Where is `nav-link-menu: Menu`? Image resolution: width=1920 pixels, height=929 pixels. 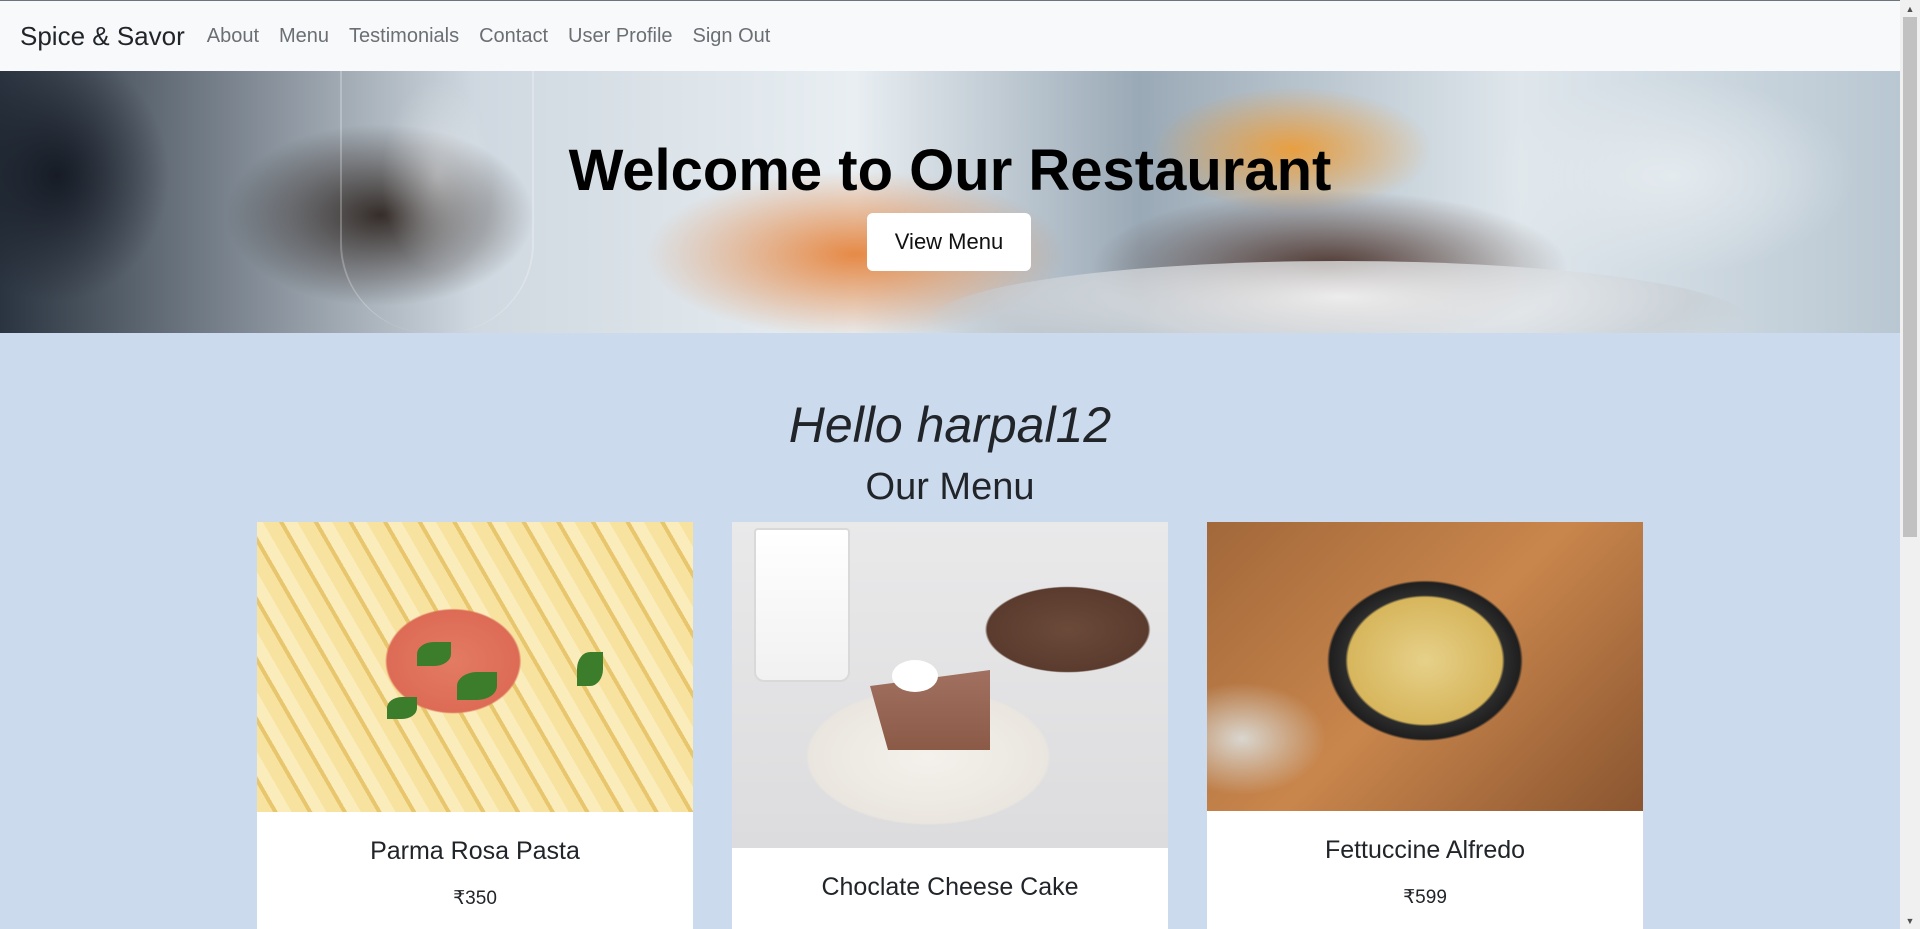 nav-link-menu: Menu is located at coordinates (304, 36).